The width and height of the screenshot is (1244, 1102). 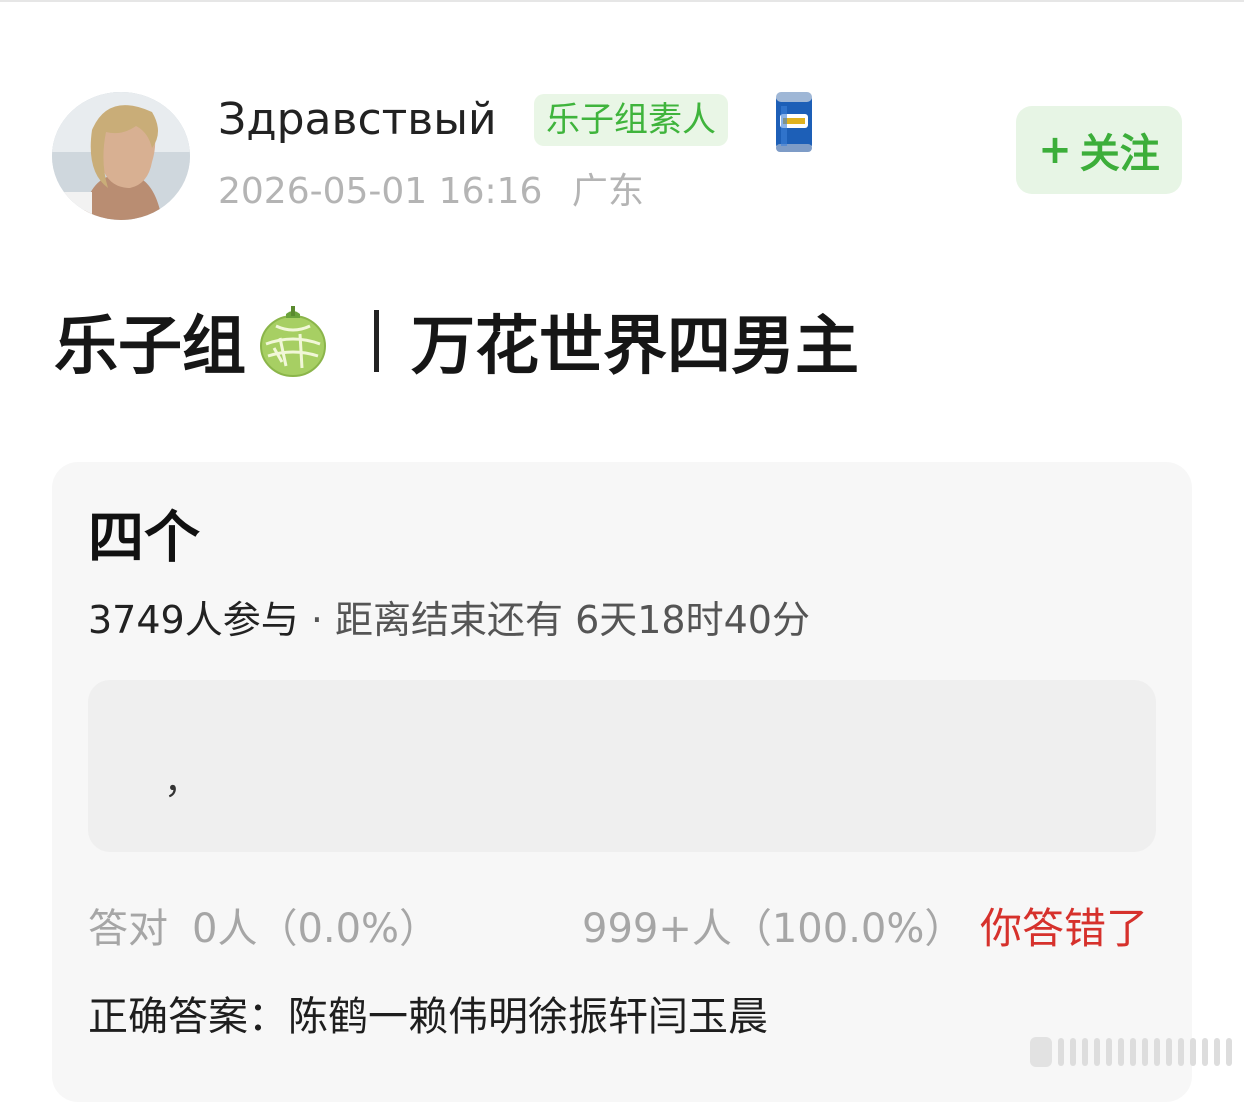 I want to click on top-divider, so click(x=622, y=1).